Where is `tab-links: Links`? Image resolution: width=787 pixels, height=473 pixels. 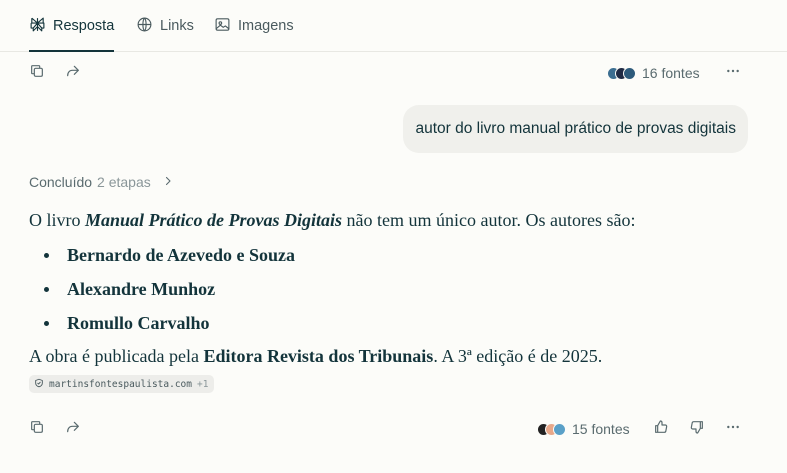 tab-links: Links is located at coordinates (165, 26).